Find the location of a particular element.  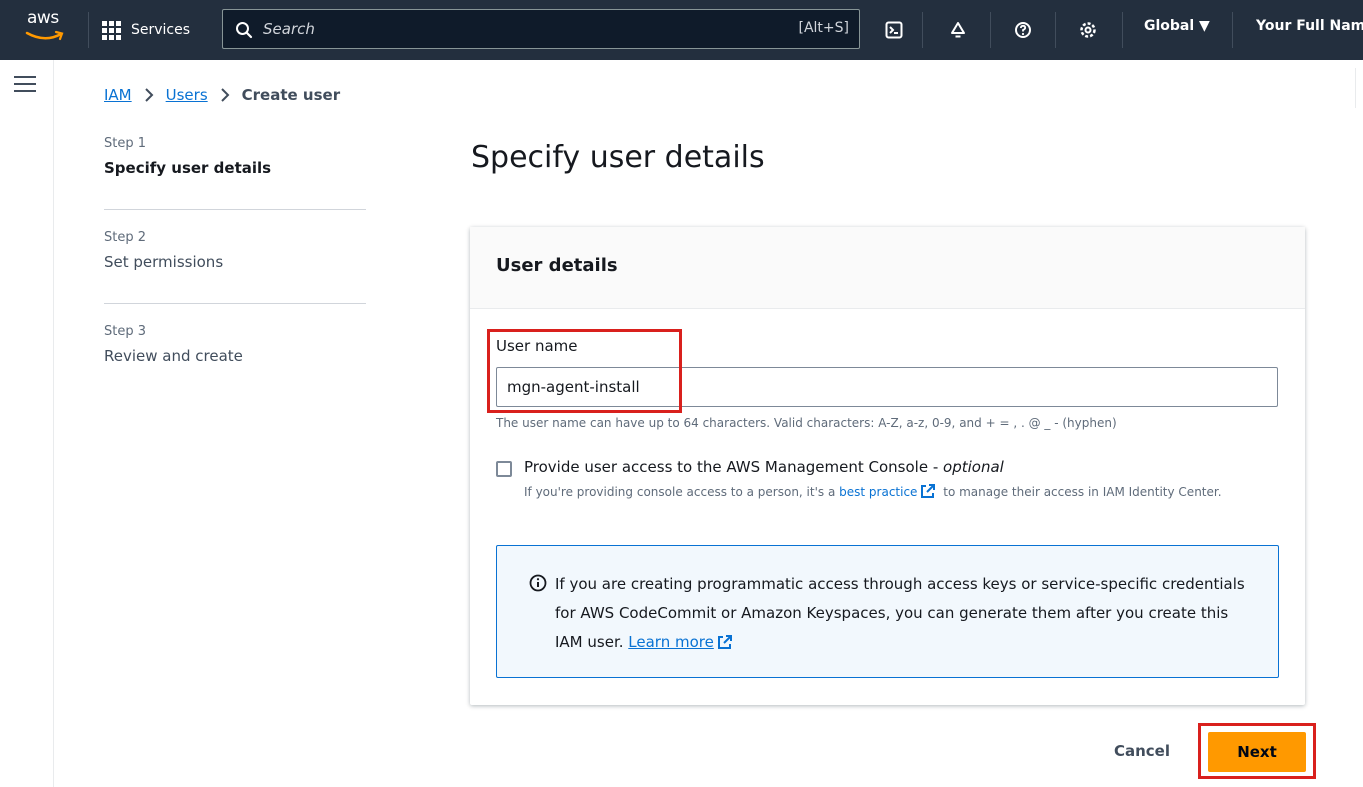

help-button is located at coordinates (1023, 30).